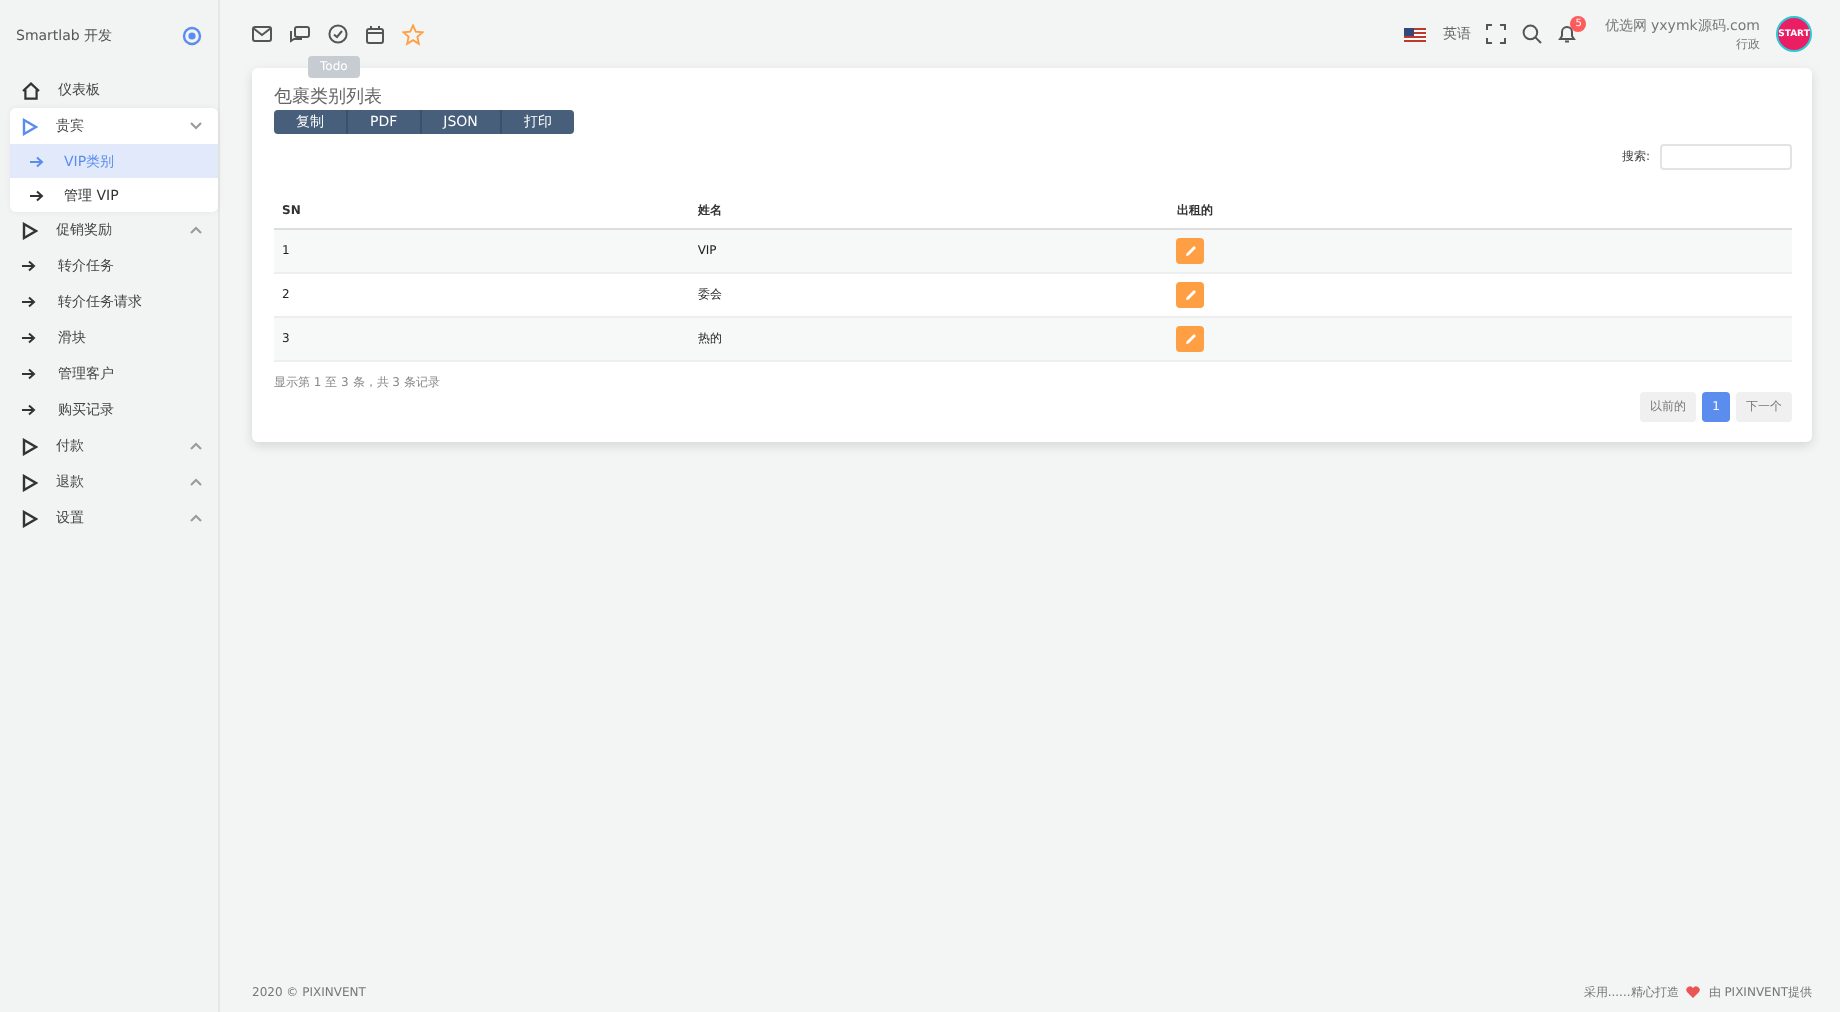  I want to click on calendar-icon, so click(375, 34).